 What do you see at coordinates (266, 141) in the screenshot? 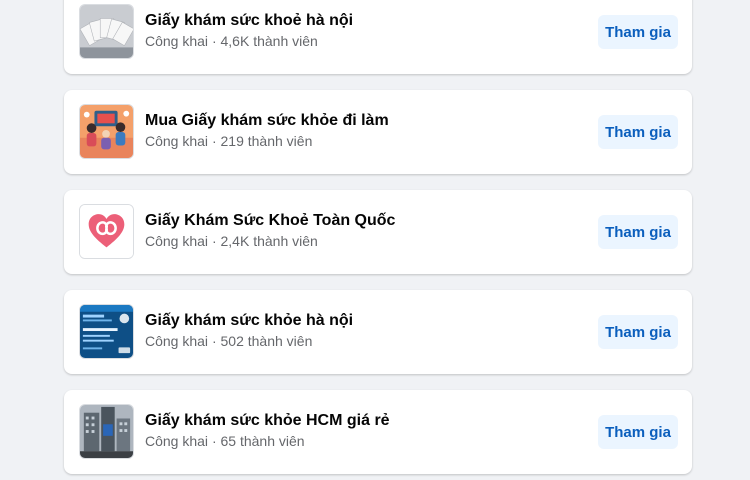
I see `group-member-count: 219 thành viên` at bounding box center [266, 141].